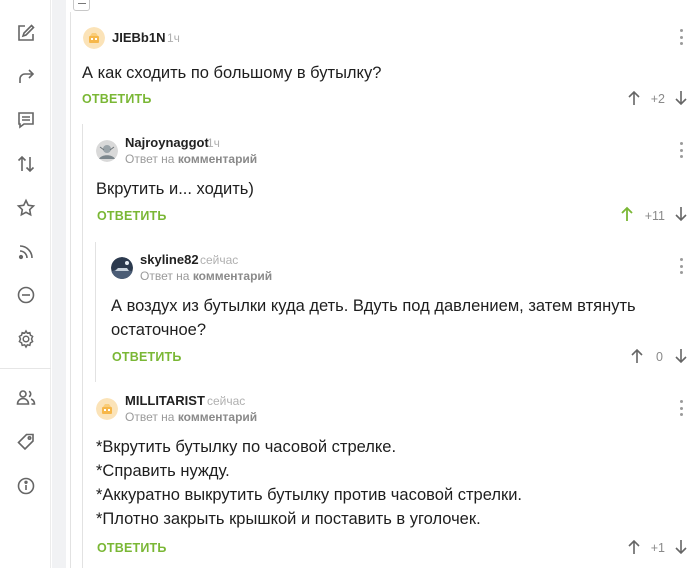 This screenshot has width=700, height=568. I want to click on share-icon, so click(26, 76).